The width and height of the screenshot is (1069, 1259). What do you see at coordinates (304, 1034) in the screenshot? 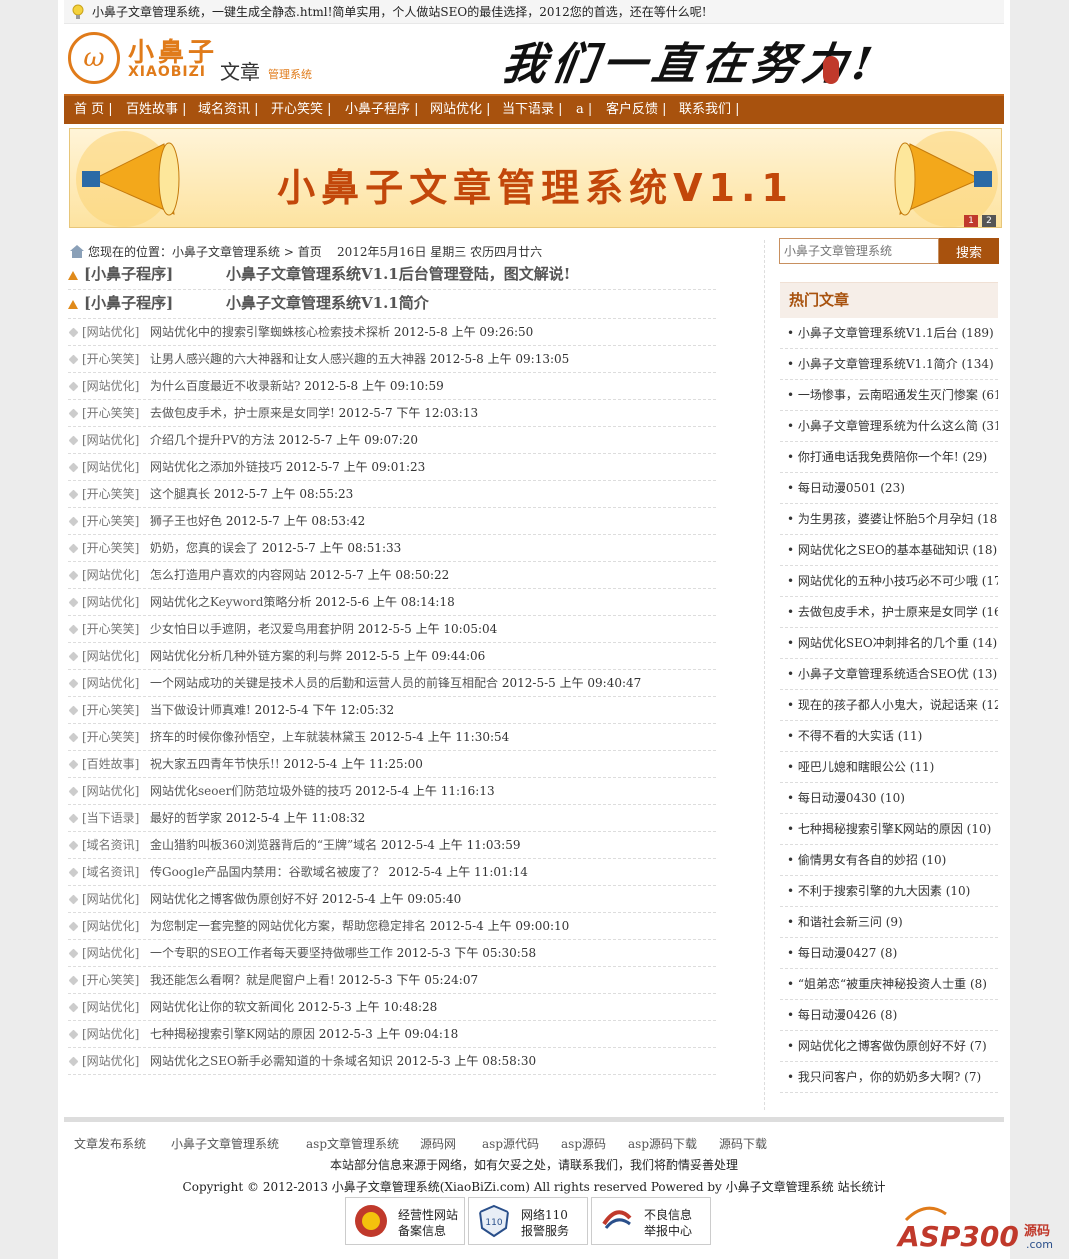
I see `article-link: 七种揭秘搜索引擎K网站的原因 2012-5-3 上午 09:04:18` at bounding box center [304, 1034].